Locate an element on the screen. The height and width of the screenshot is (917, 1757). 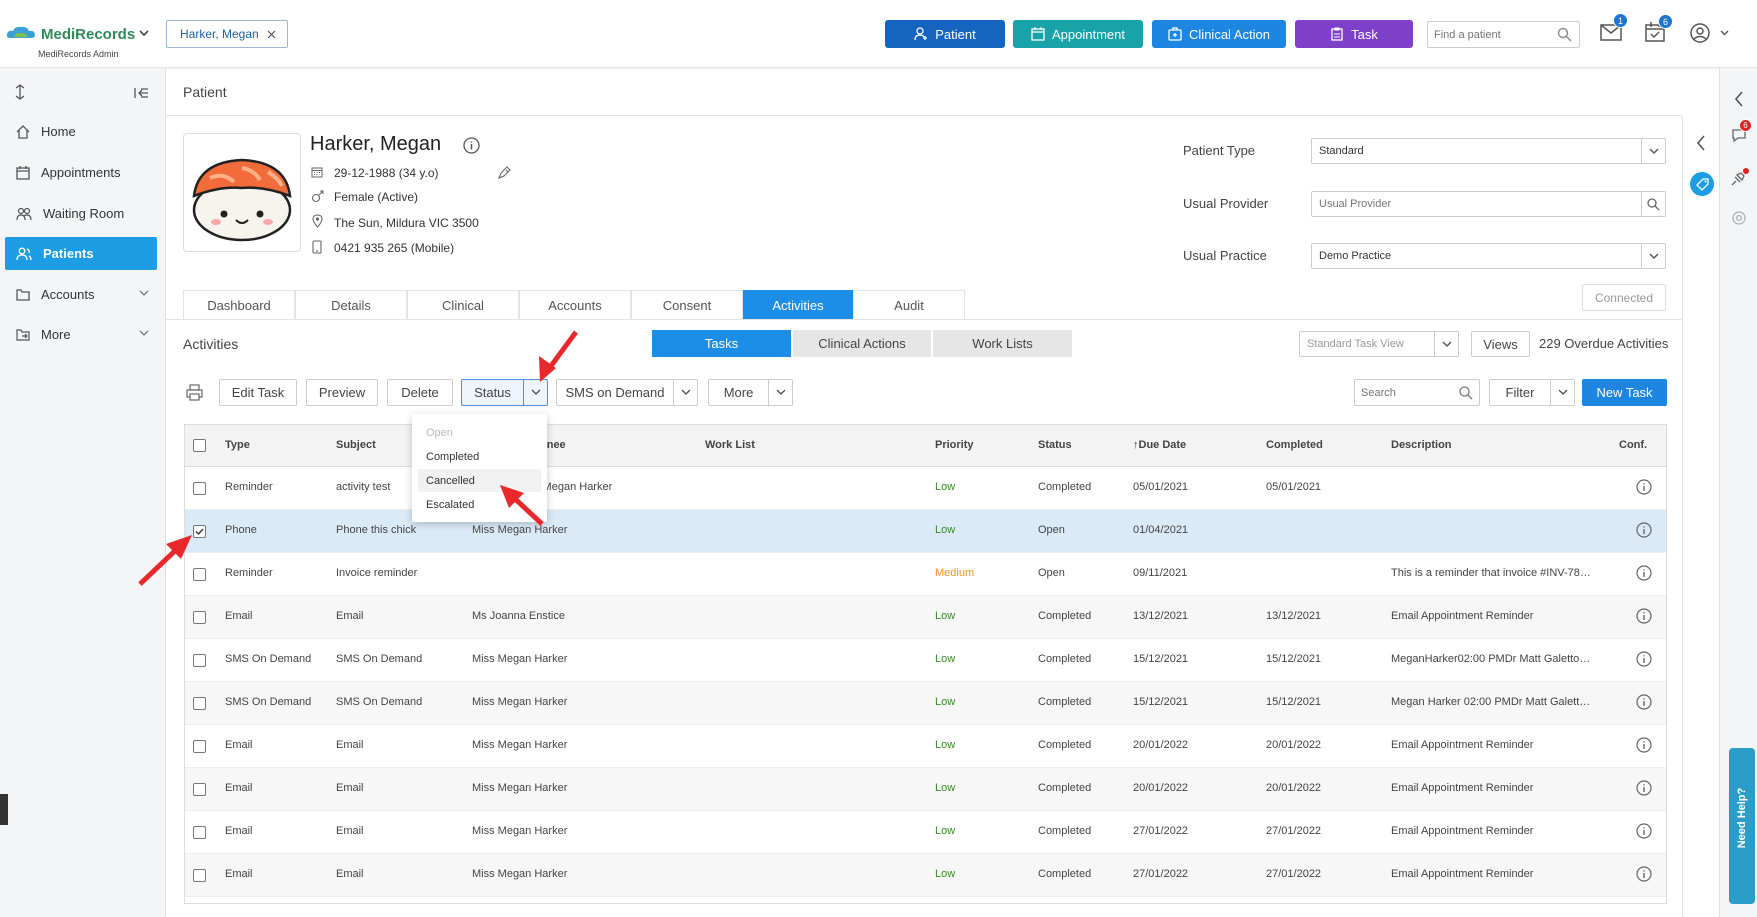
new-task-button: New Task is located at coordinates (1624, 392).